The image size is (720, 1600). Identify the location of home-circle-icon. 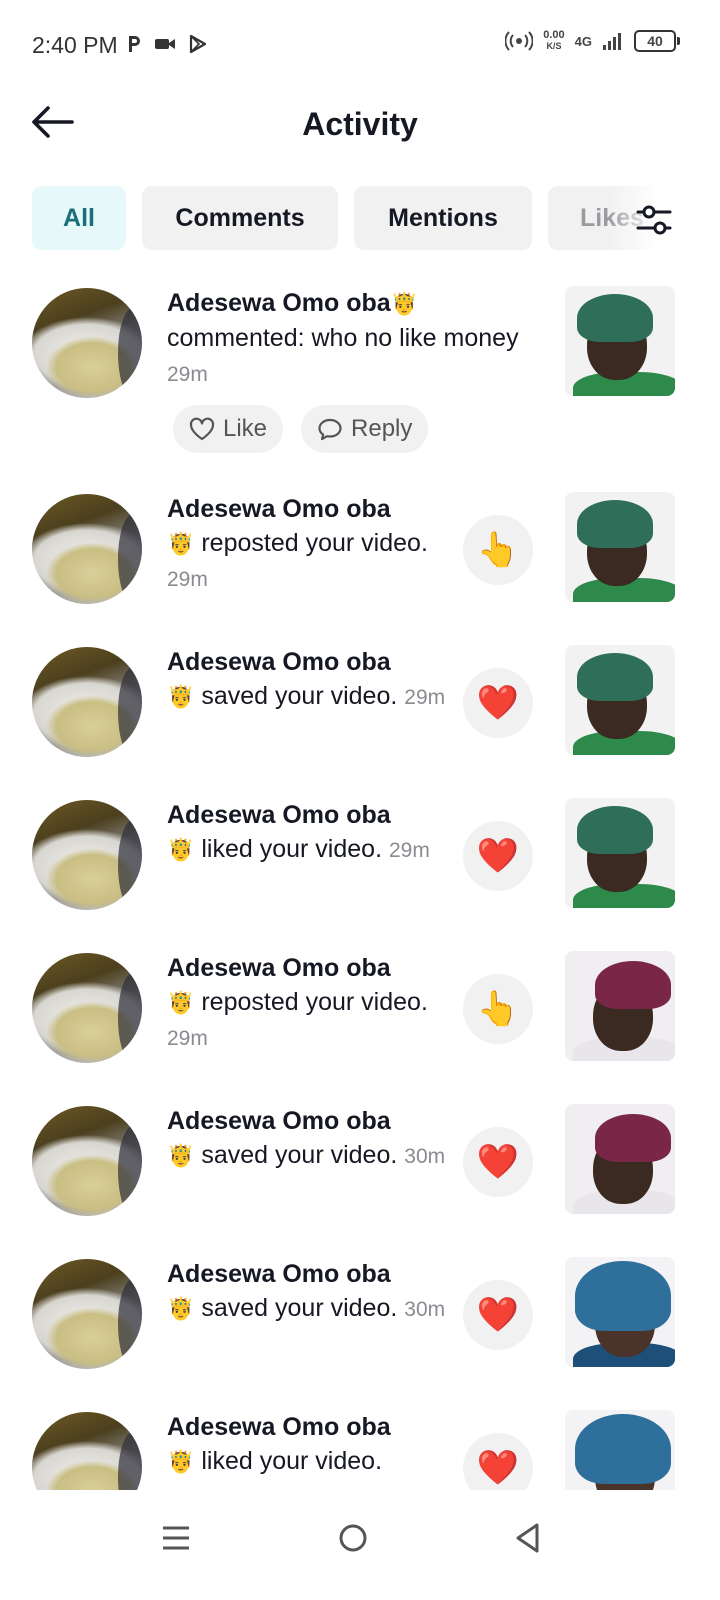
(353, 1538).